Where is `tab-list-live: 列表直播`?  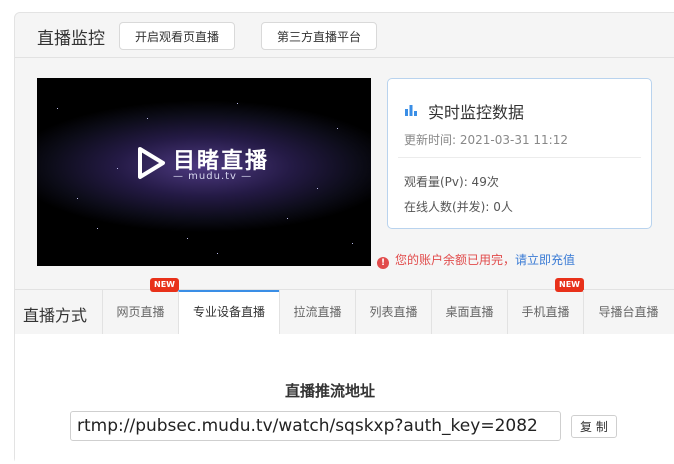 tab-list-live: 列表直播 is located at coordinates (393, 312).